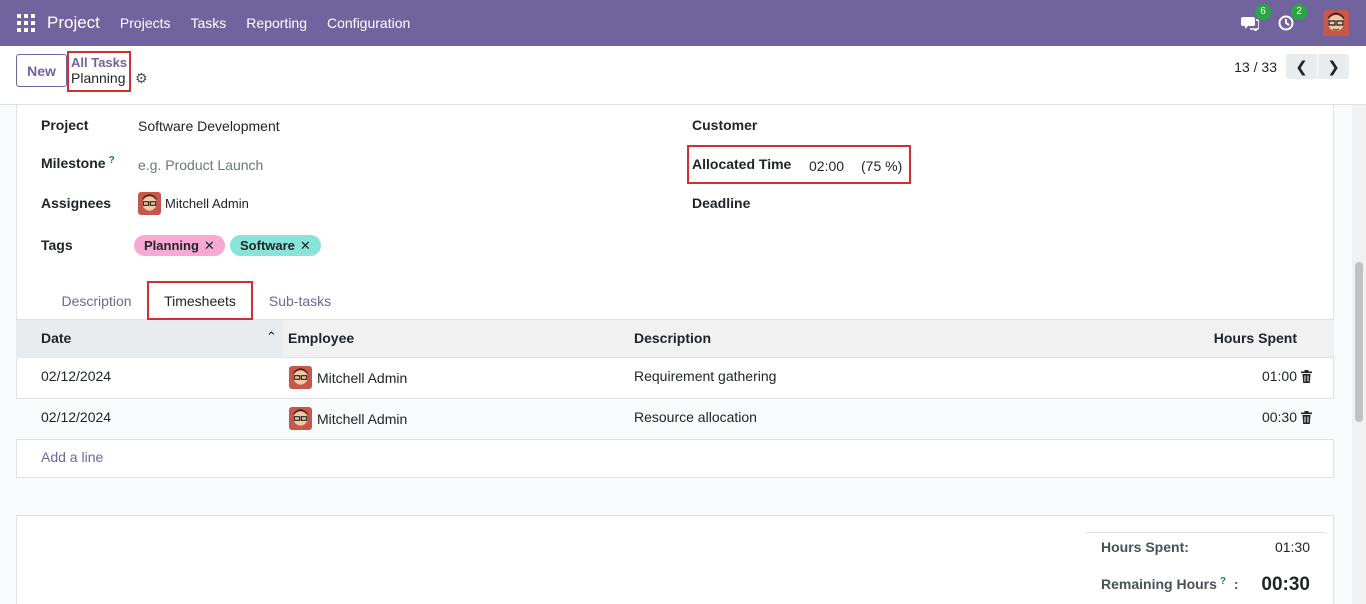  What do you see at coordinates (267, 245) in the screenshot?
I see `tag-label: Software` at bounding box center [267, 245].